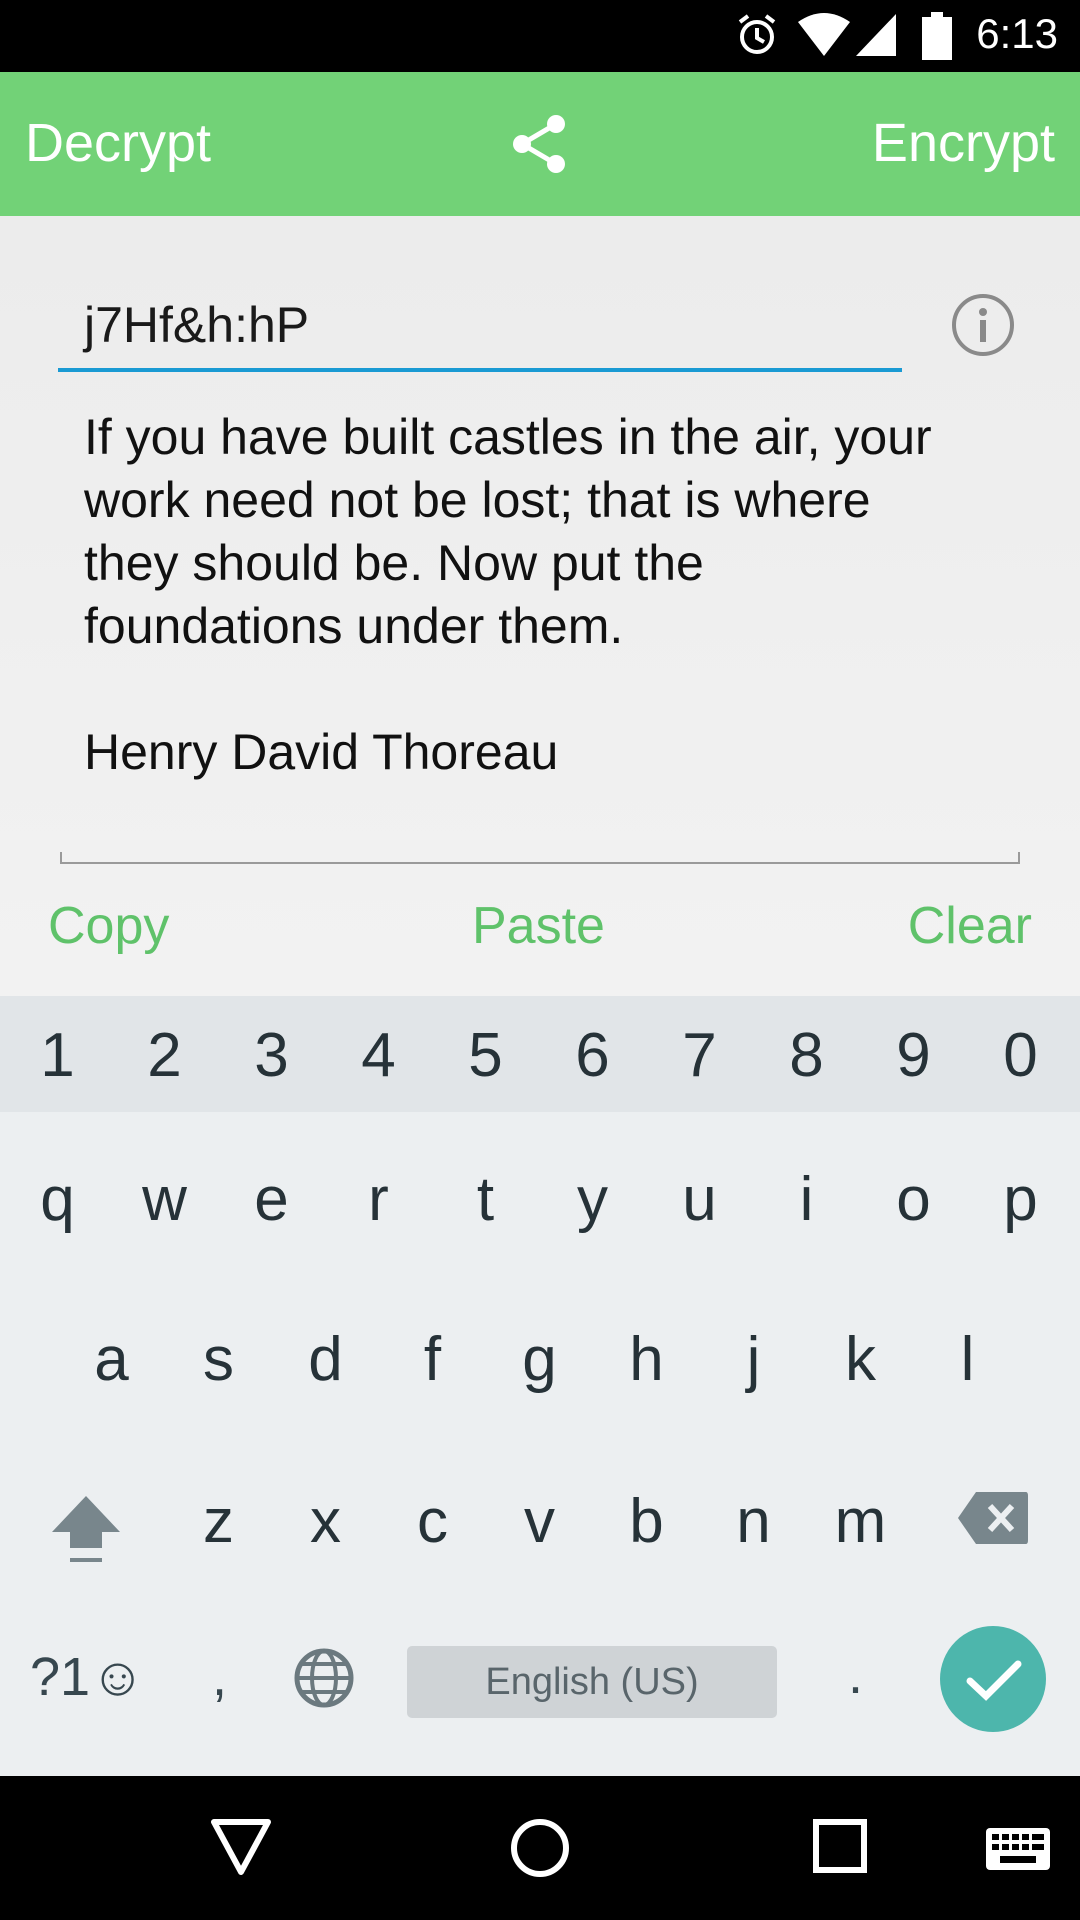 The height and width of the screenshot is (1920, 1080). What do you see at coordinates (937, 36) in the screenshot?
I see `battery-icon` at bounding box center [937, 36].